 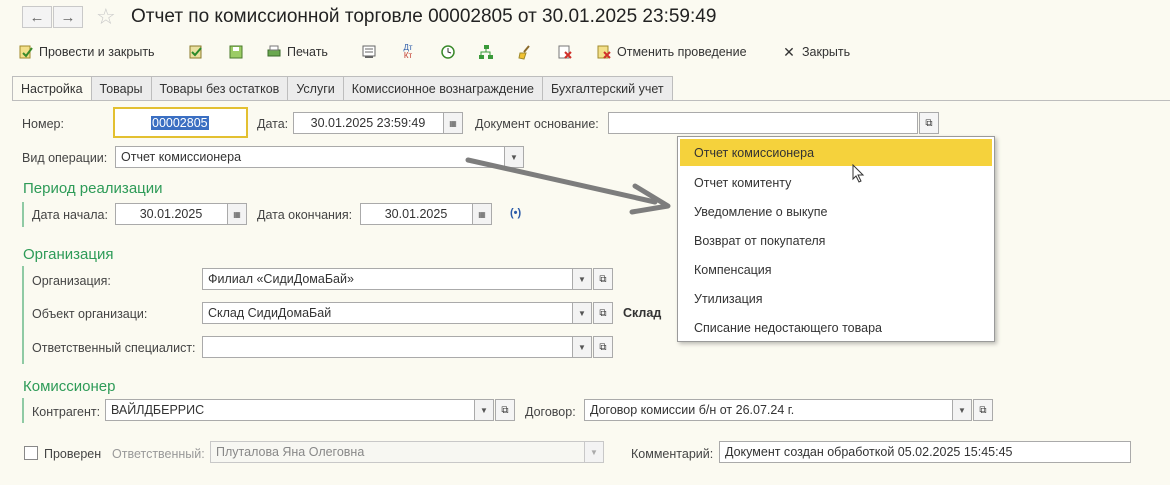 What do you see at coordinates (603, 347) in the screenshot?
I see `responsible-open-button: ⧉` at bounding box center [603, 347].